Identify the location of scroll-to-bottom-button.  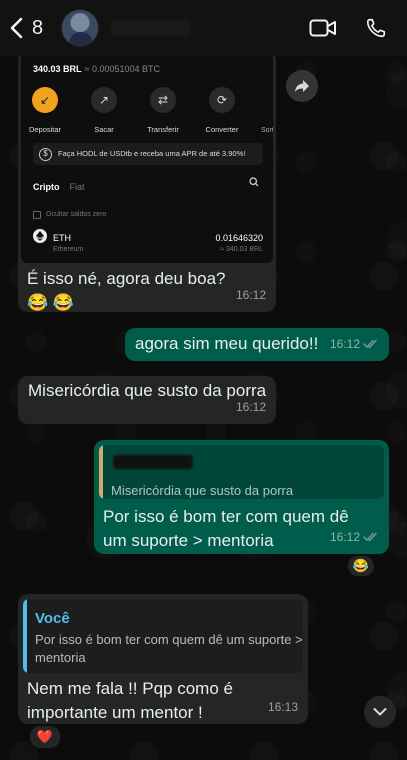
(380, 712).